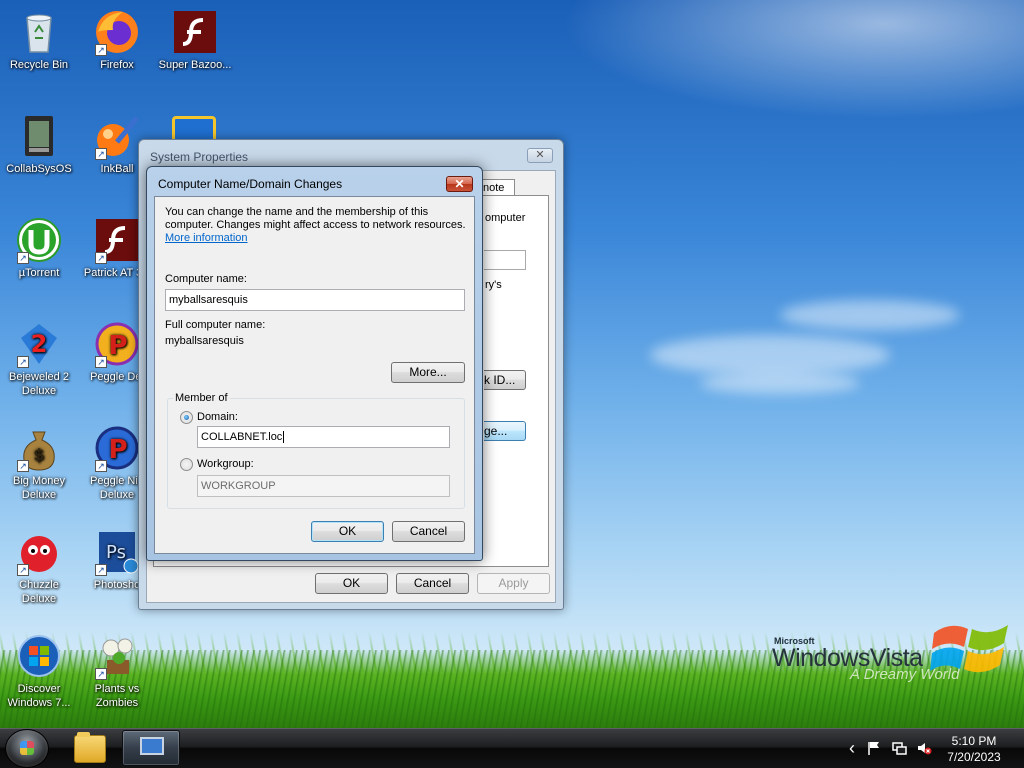 The height and width of the screenshot is (768, 1024). I want to click on desktop-icon-firefox: ↗ Firefox, so click(117, 40).